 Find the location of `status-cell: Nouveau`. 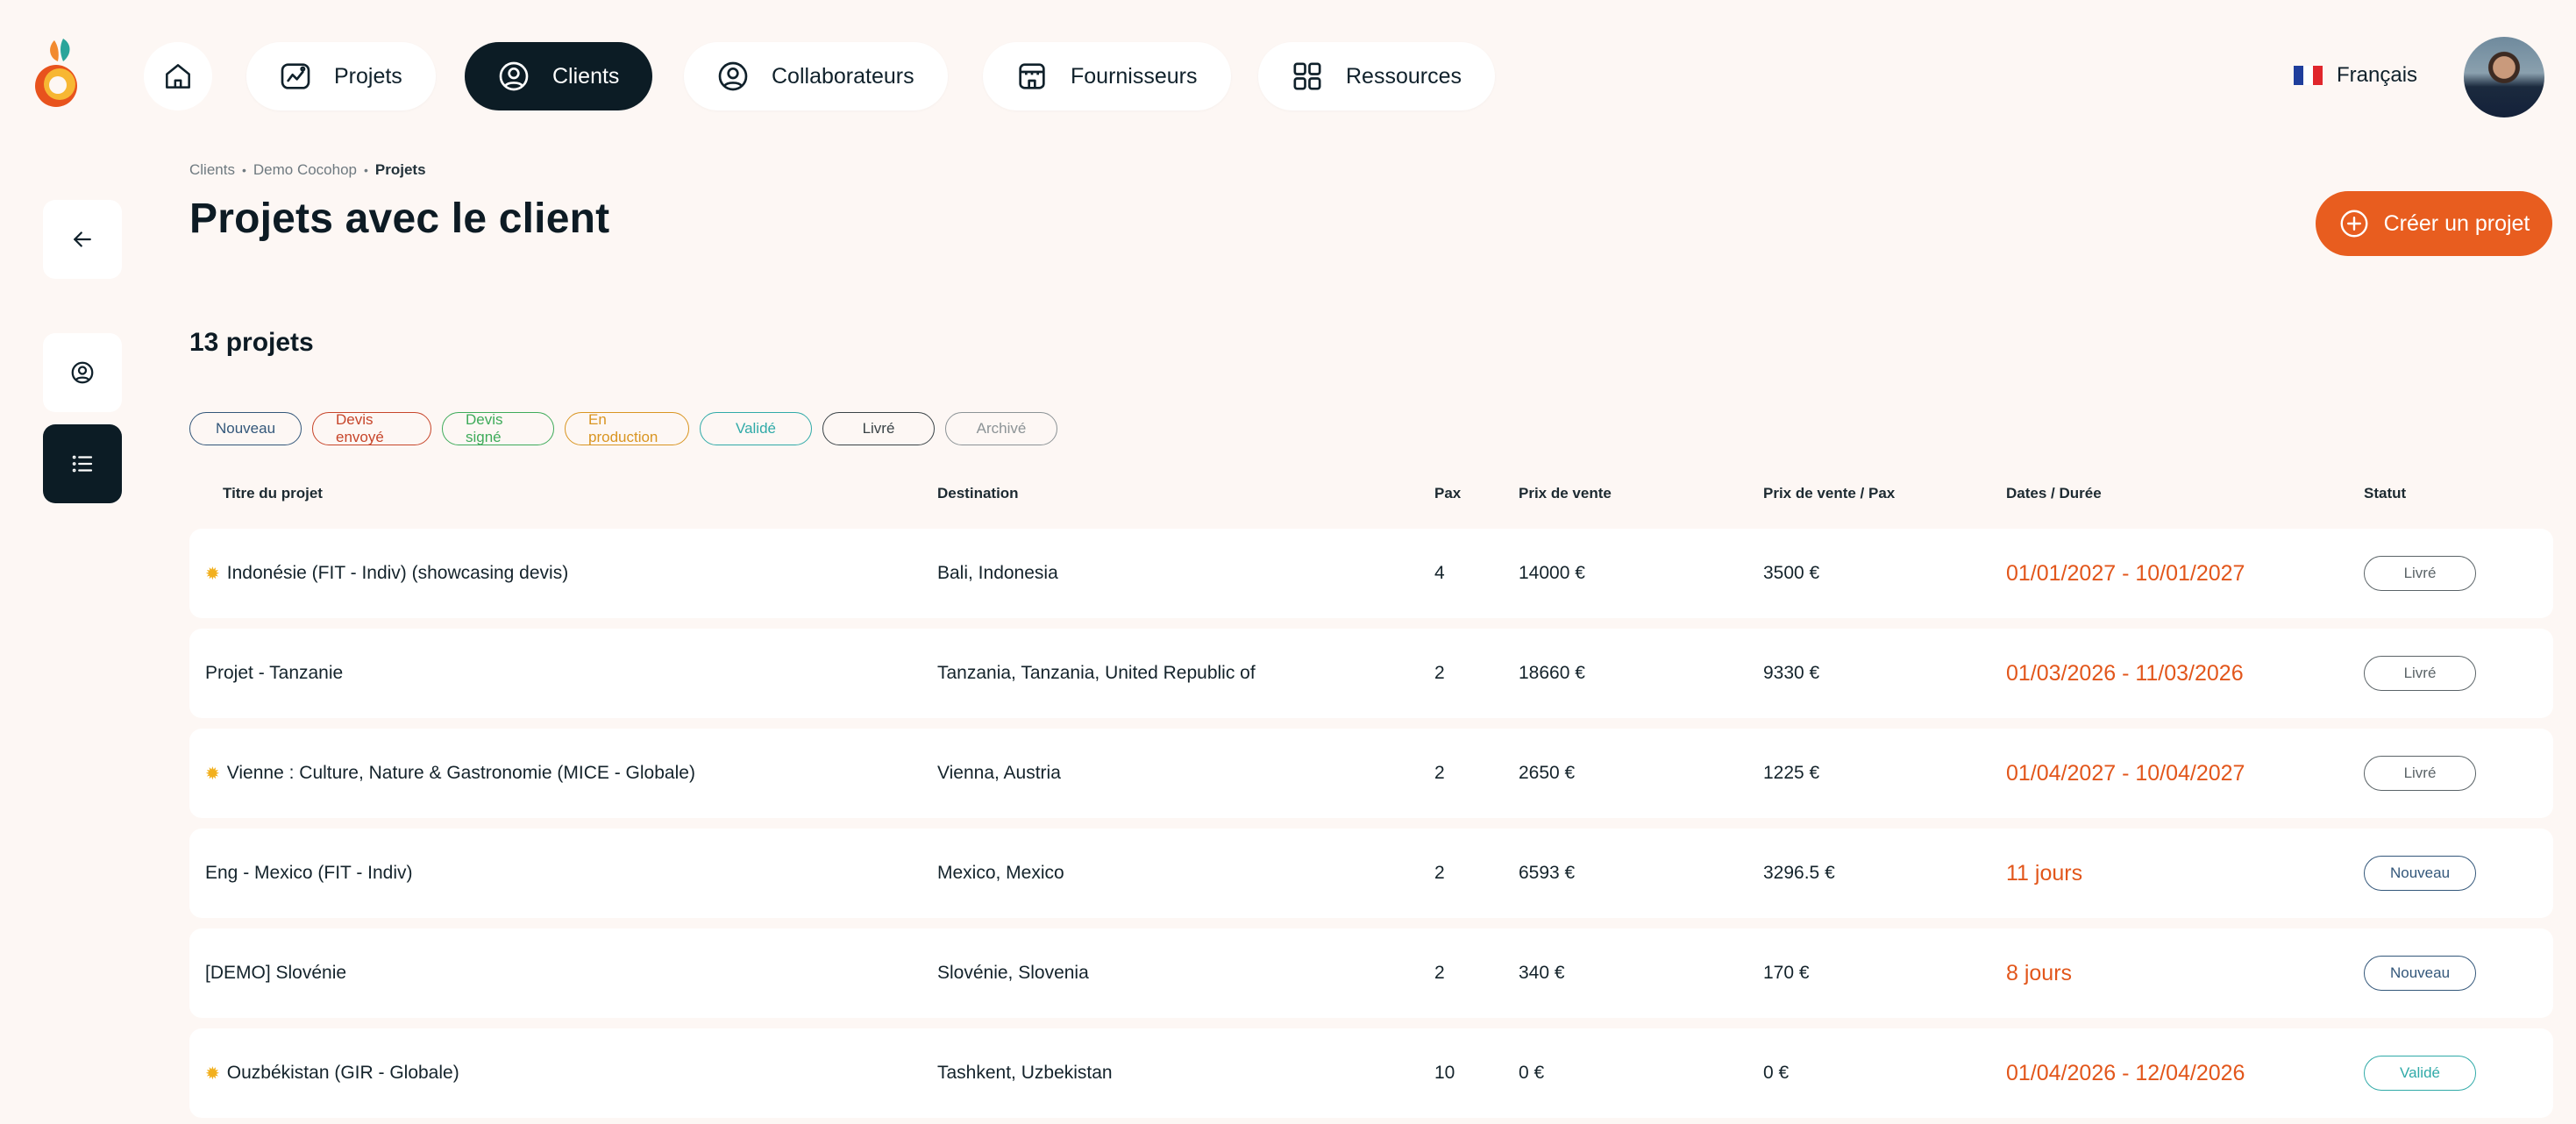

status-cell: Nouveau is located at coordinates (2420, 873).